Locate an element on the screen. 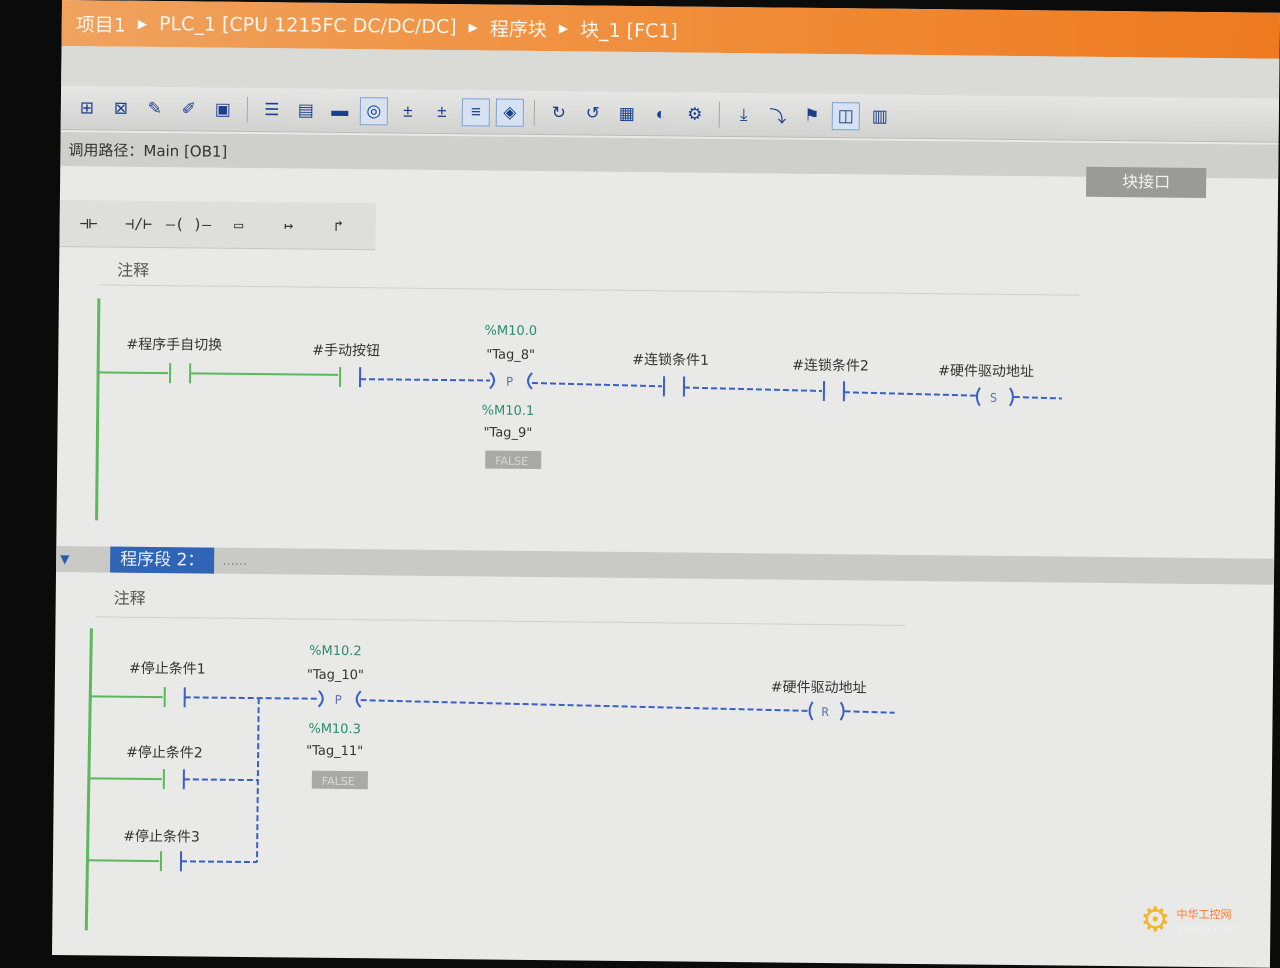 Image resolution: width=1280 pixels, height=968 pixels. network1-power-rail is located at coordinates (98, 409).